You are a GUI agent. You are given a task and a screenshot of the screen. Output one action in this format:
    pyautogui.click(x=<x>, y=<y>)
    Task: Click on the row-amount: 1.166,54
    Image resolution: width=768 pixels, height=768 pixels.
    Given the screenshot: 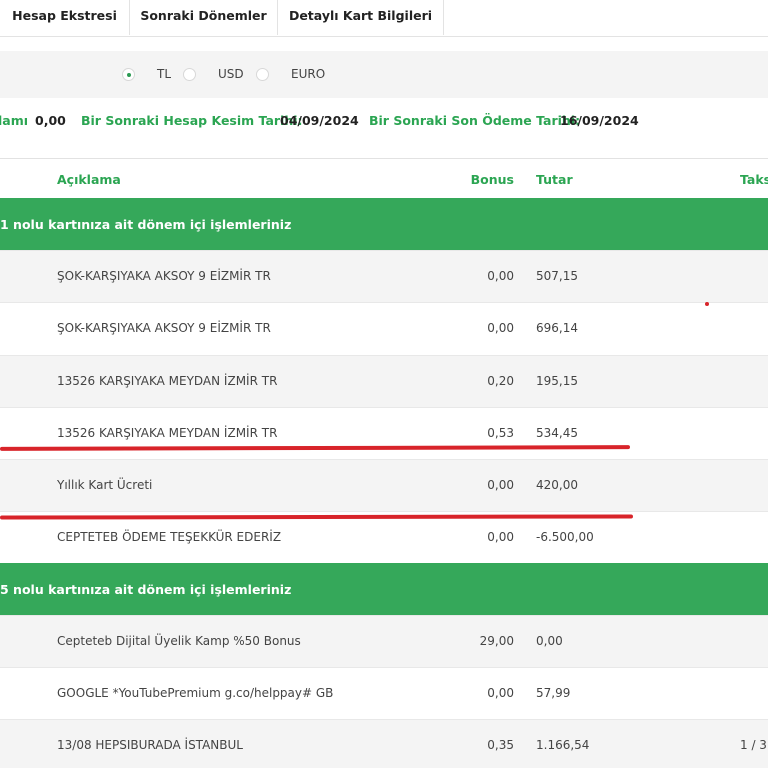 What is the action you would take?
    pyautogui.click(x=563, y=745)
    